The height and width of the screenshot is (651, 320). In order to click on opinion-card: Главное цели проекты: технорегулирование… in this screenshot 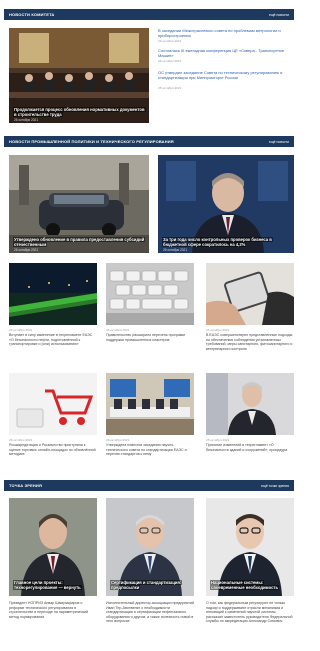, I will do `click(53, 547)`.